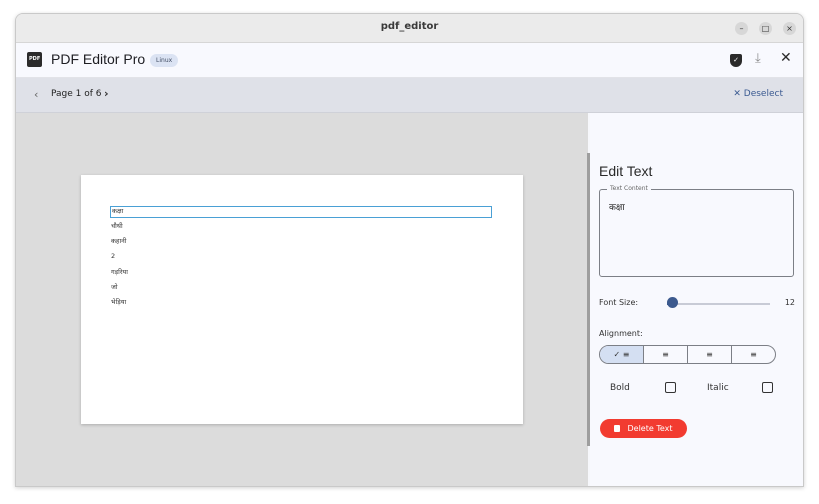 The height and width of the screenshot is (504, 819). Describe the element at coordinates (36, 94) in the screenshot. I see `prev-page-button: ‹` at that location.